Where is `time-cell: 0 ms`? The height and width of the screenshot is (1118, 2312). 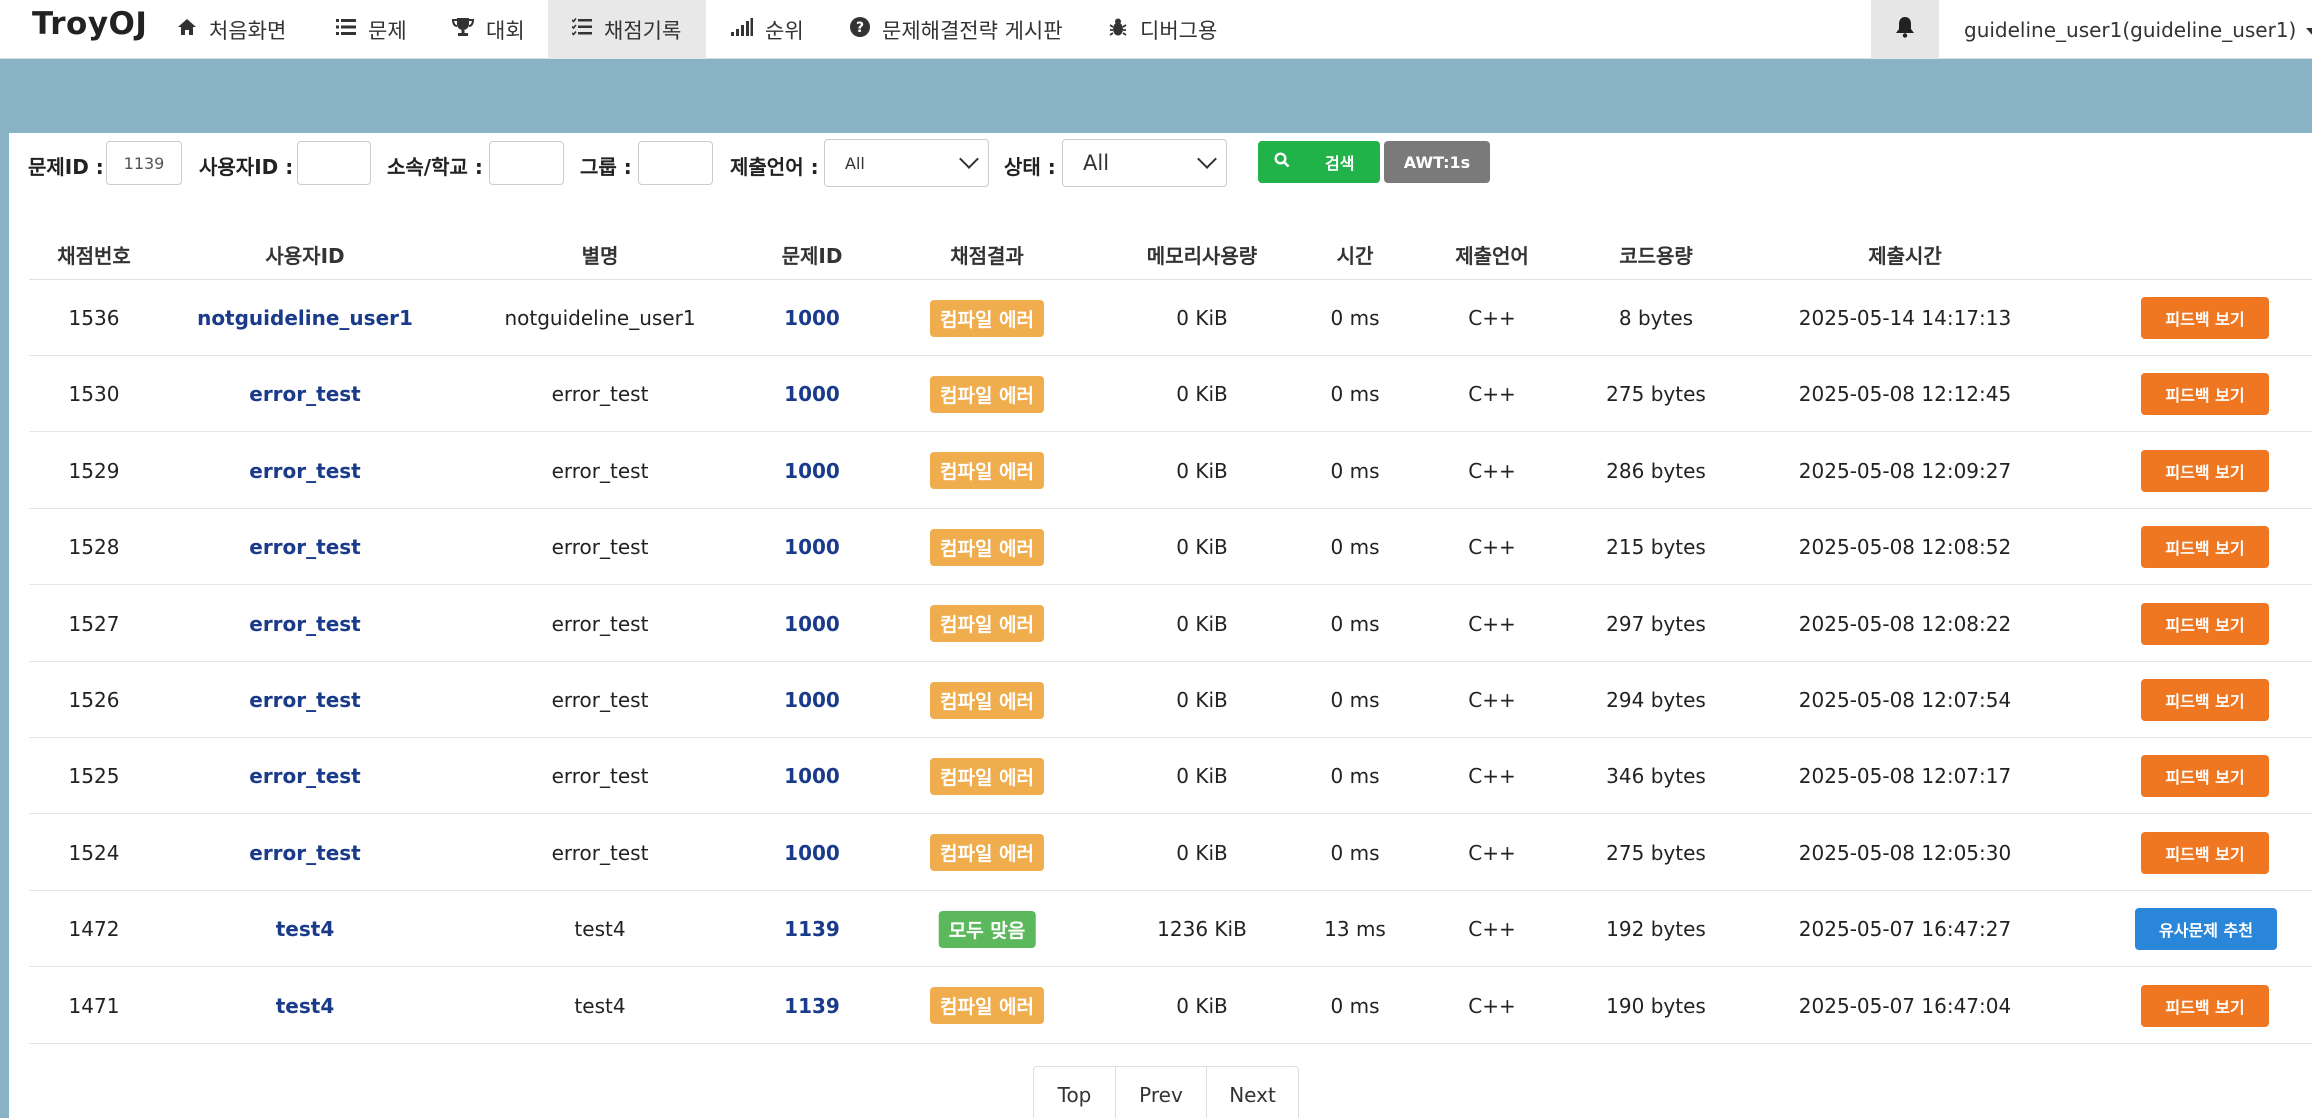 time-cell: 0 ms is located at coordinates (1355, 776).